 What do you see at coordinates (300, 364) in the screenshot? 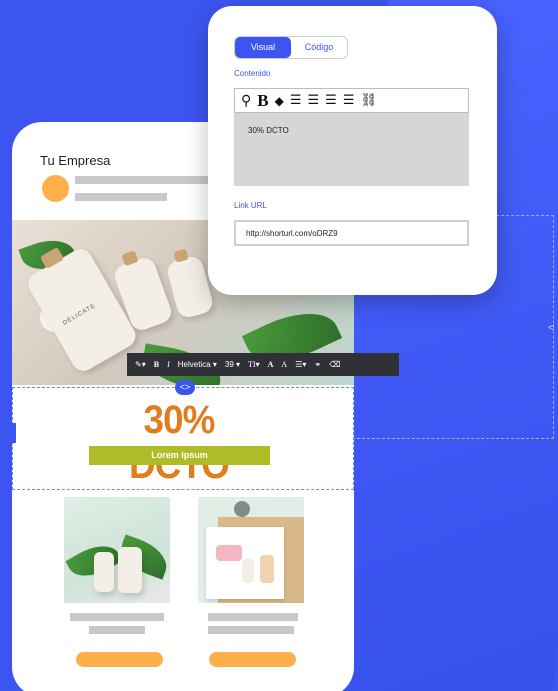
I see `align-icon: ☰▾` at bounding box center [300, 364].